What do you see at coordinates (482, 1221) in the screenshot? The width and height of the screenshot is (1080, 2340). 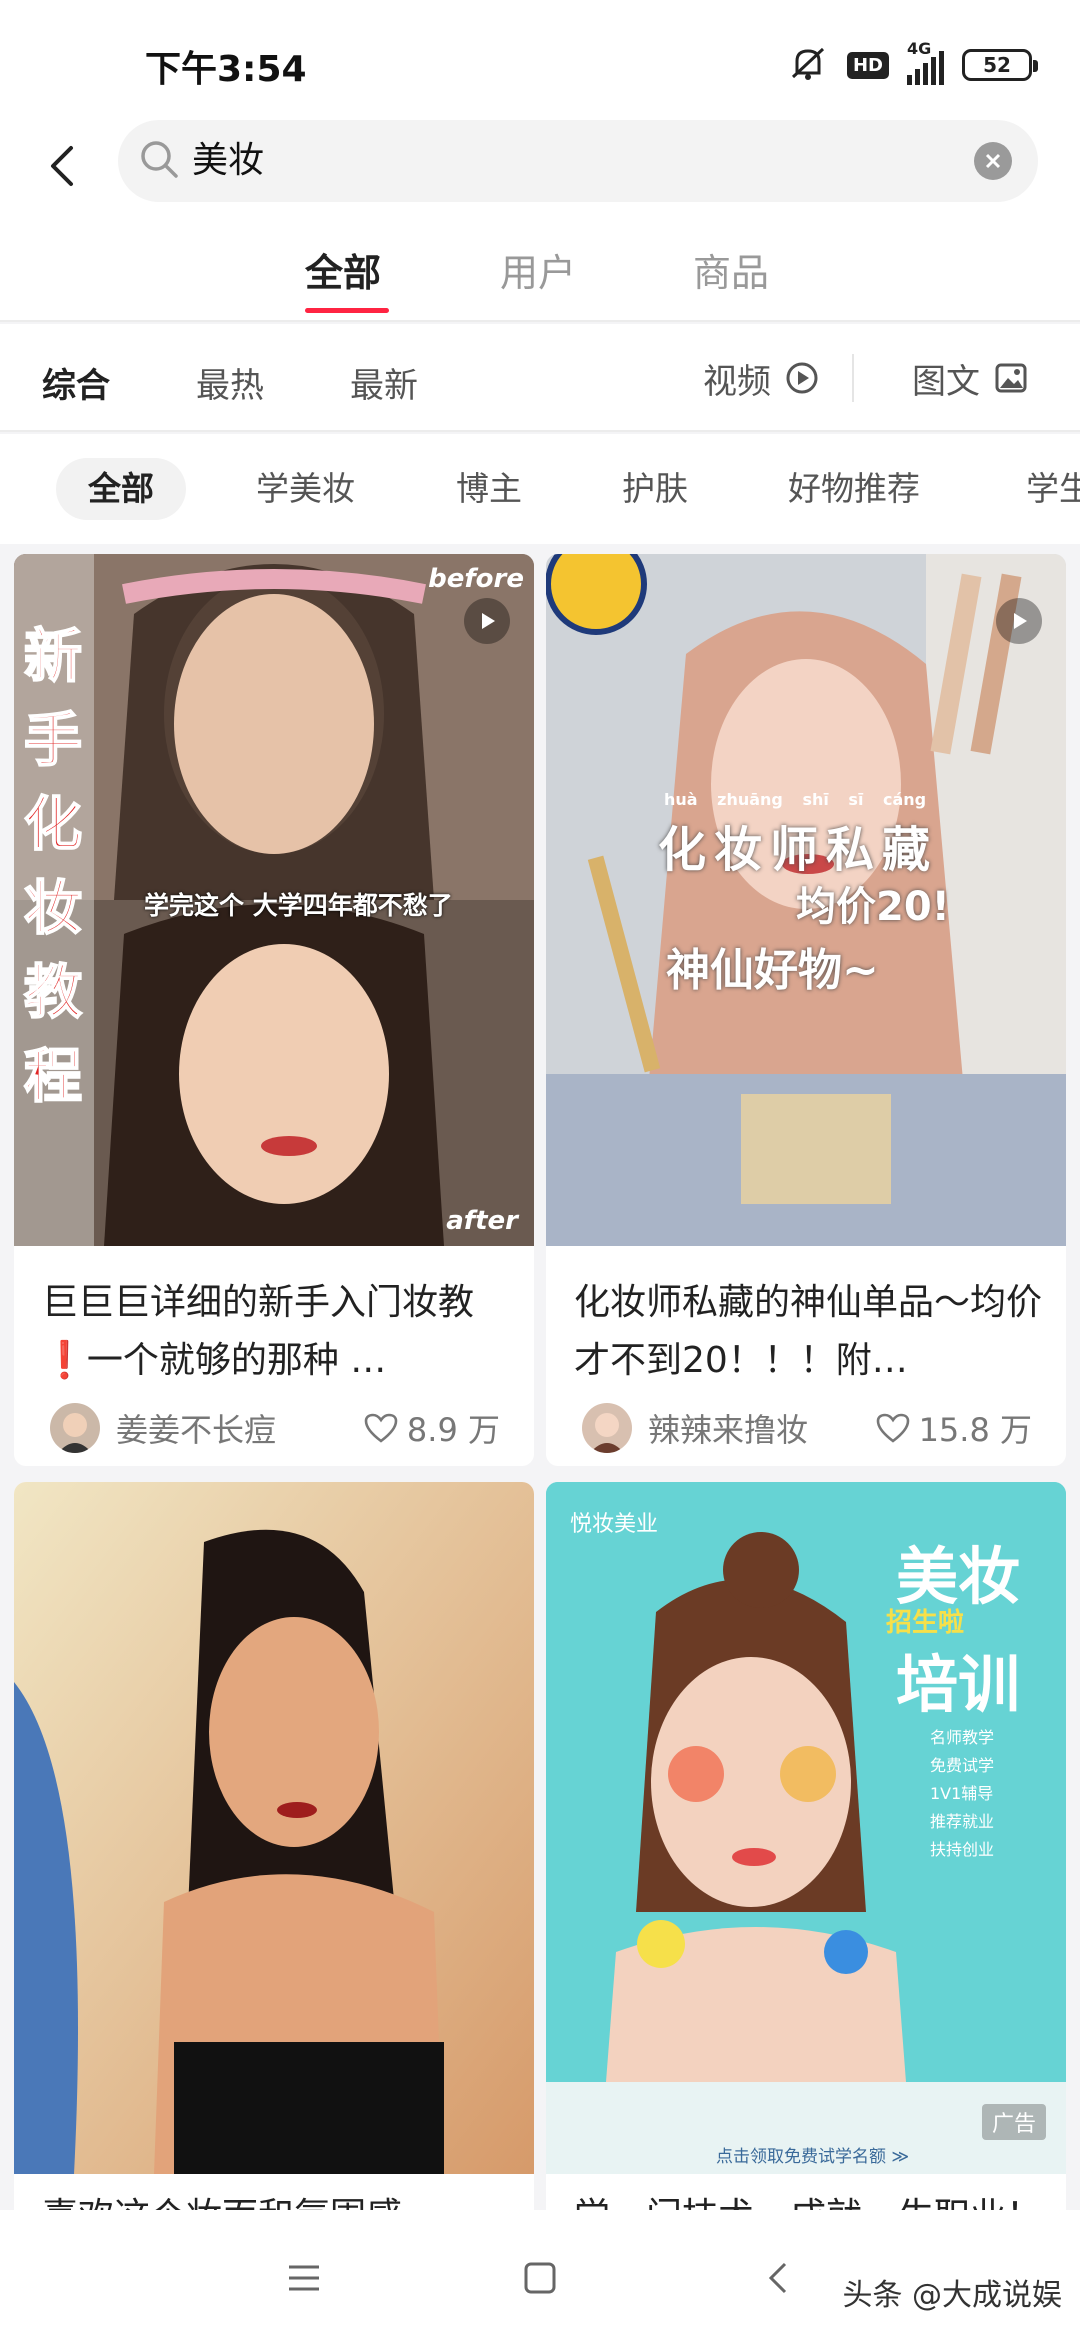 I see `cover-after-label: after` at bounding box center [482, 1221].